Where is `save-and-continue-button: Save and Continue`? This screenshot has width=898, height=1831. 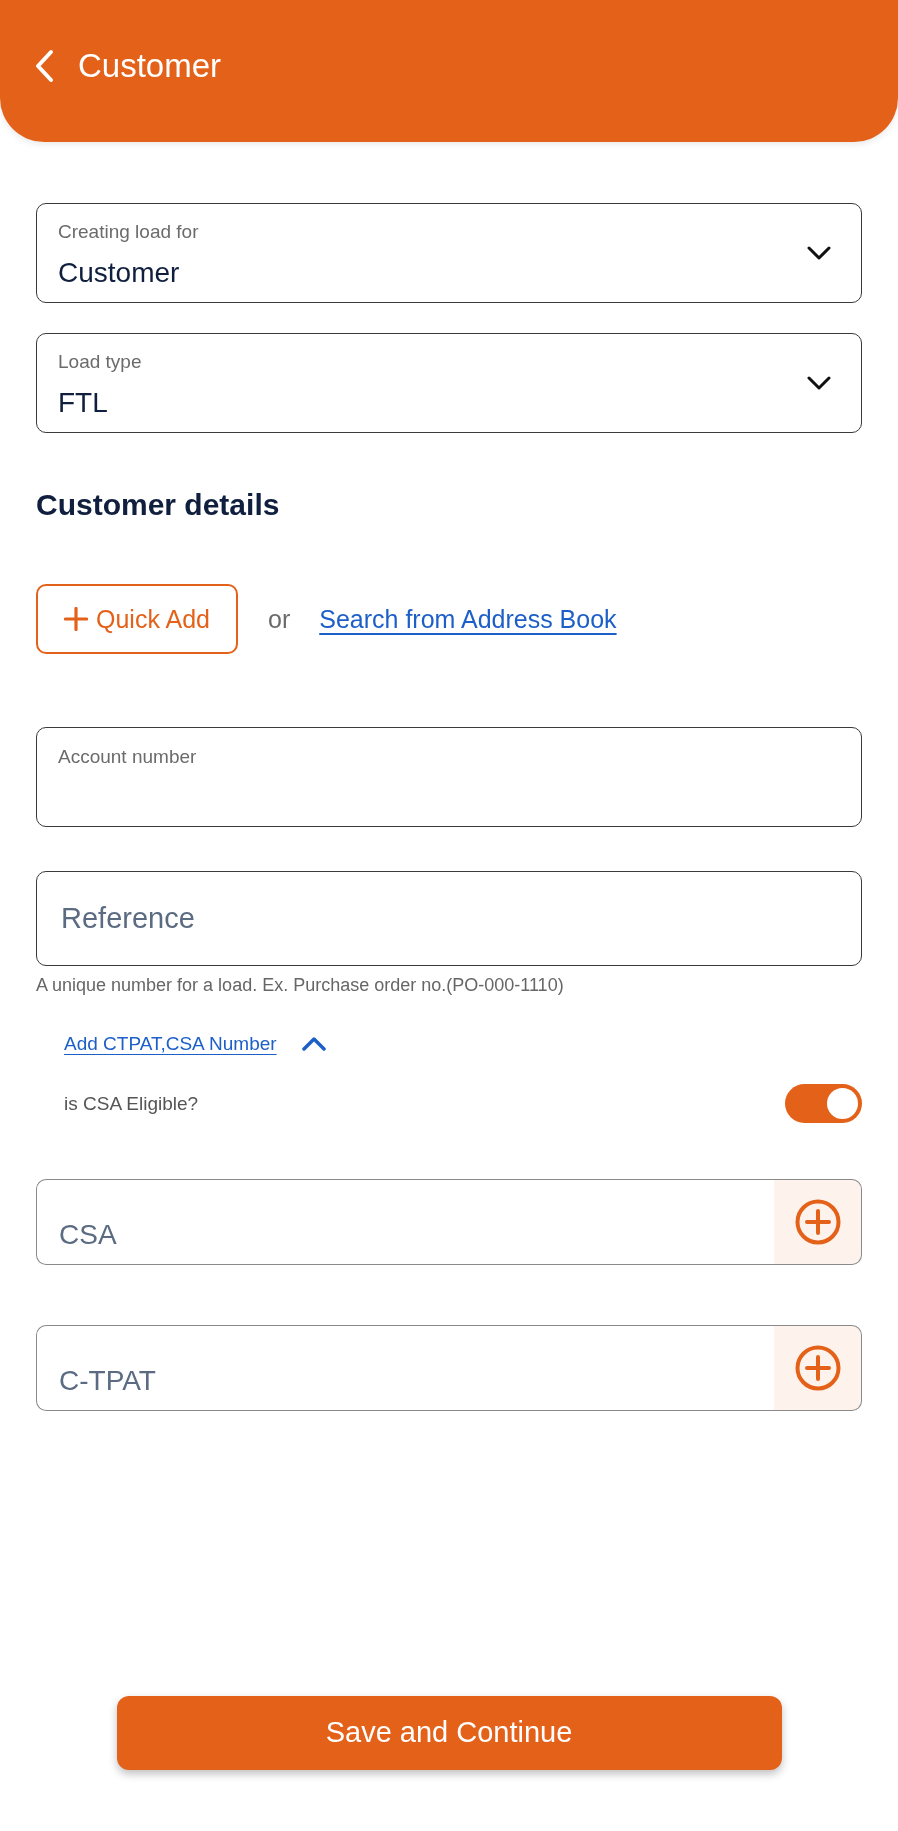 save-and-continue-button: Save and Continue is located at coordinates (449, 1733).